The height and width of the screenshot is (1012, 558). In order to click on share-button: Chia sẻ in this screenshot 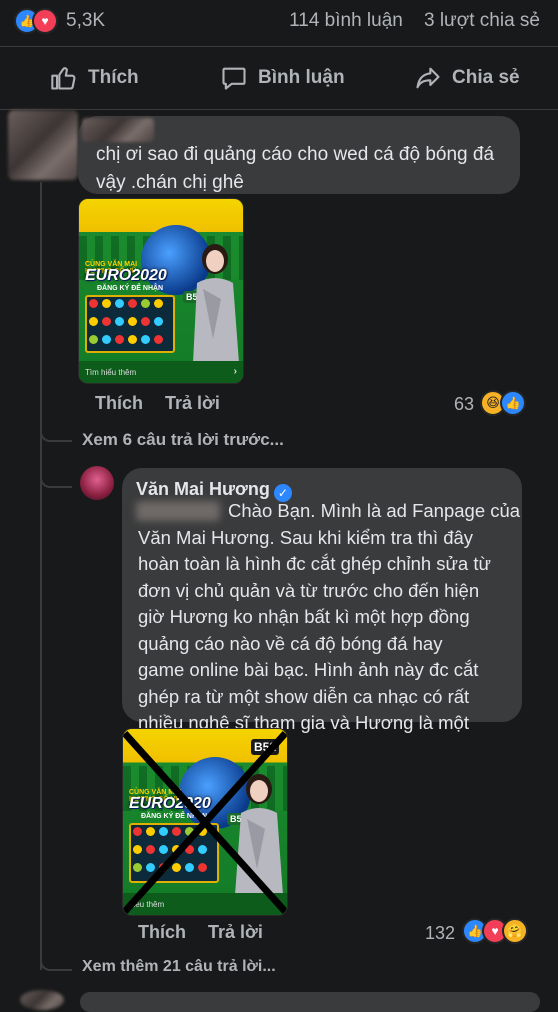, I will do `click(467, 78)`.